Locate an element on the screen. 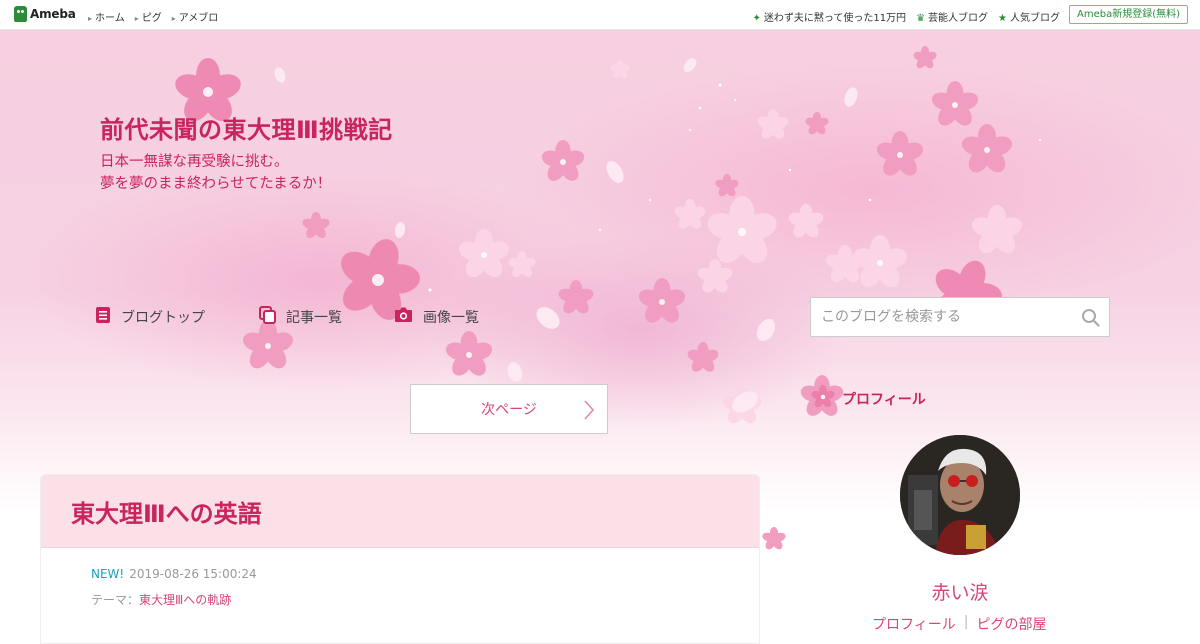 The height and width of the screenshot is (644, 1200). blog-title: 前代未聞の東大理Ⅲ挑戦記 is located at coordinates (246, 127).